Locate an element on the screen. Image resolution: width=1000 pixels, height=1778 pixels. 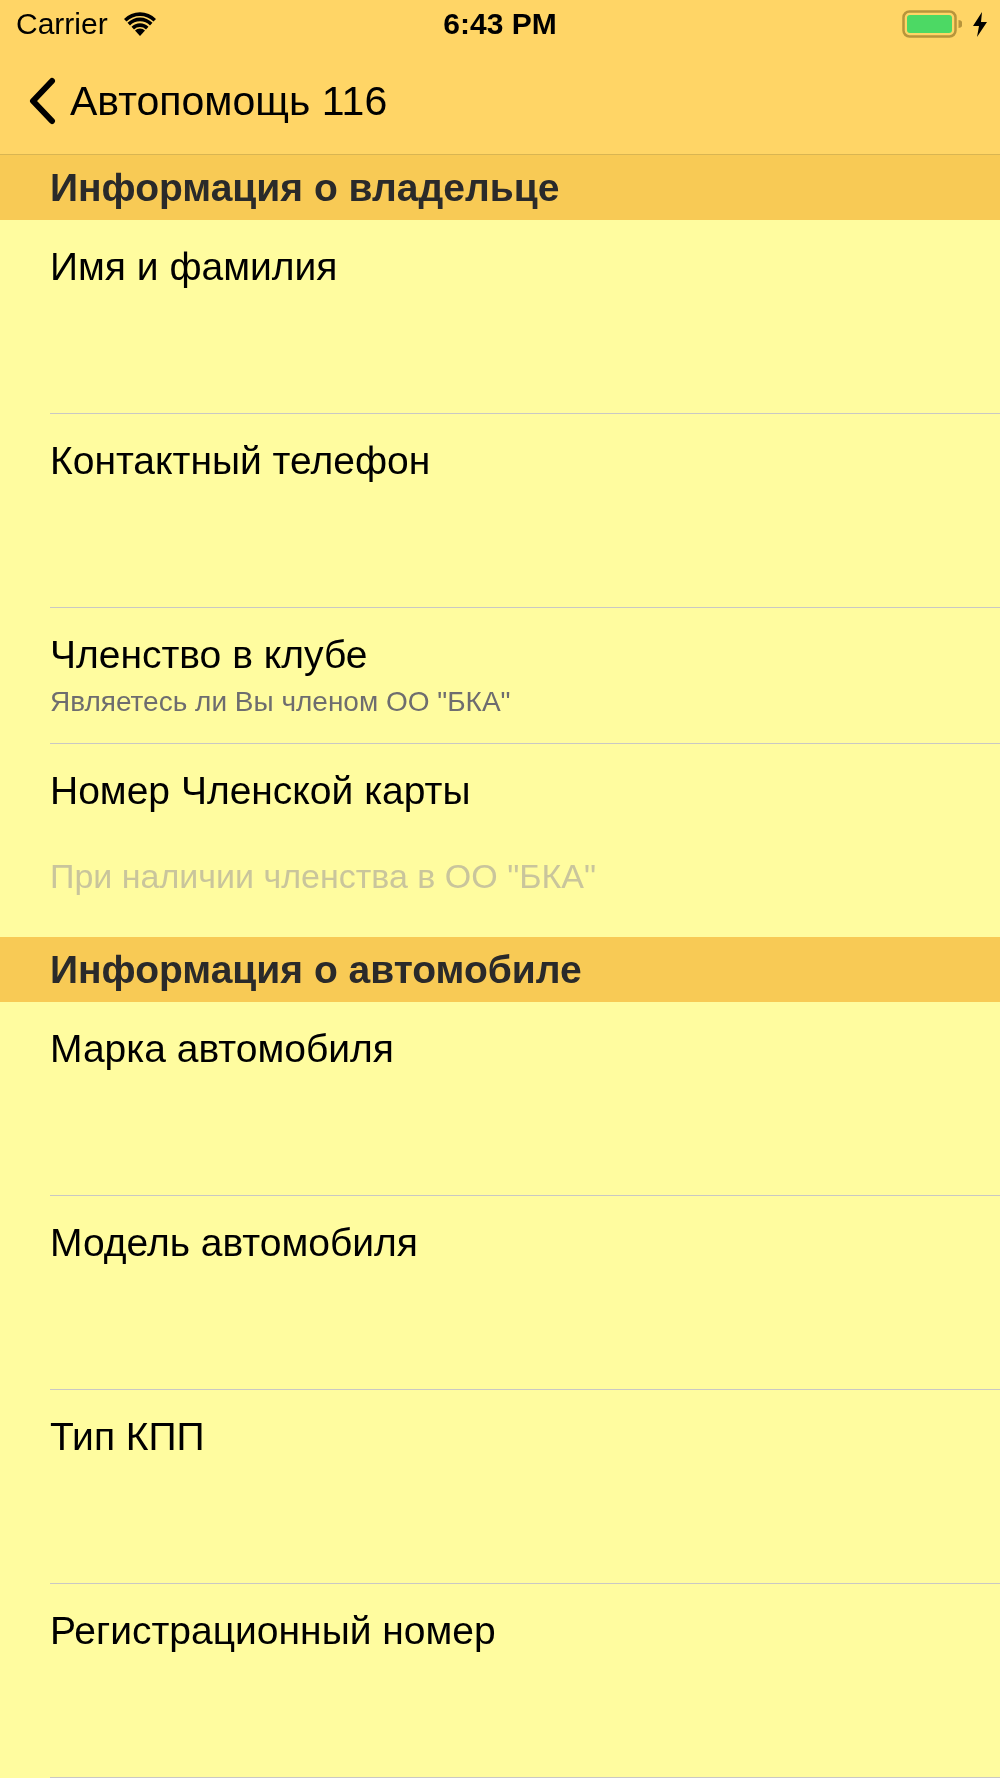
clock-time: 6:43 PM is located at coordinates (500, 24).